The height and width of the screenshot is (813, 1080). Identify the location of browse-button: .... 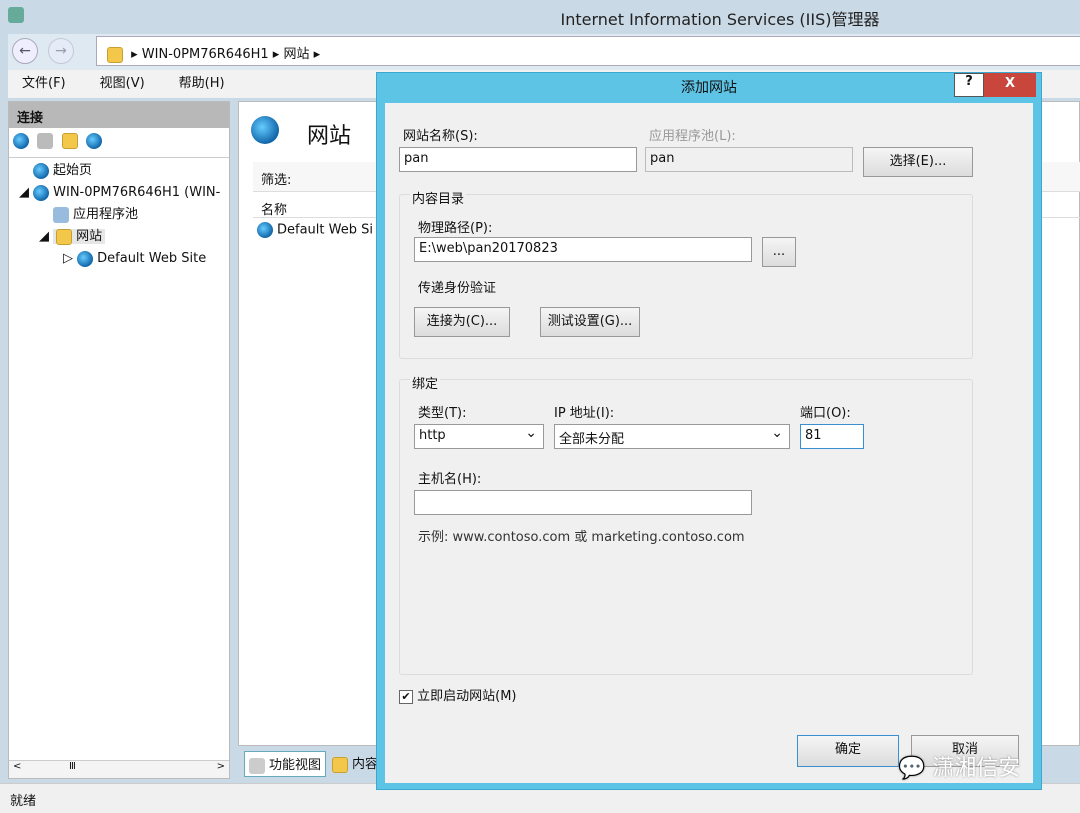
(779, 252).